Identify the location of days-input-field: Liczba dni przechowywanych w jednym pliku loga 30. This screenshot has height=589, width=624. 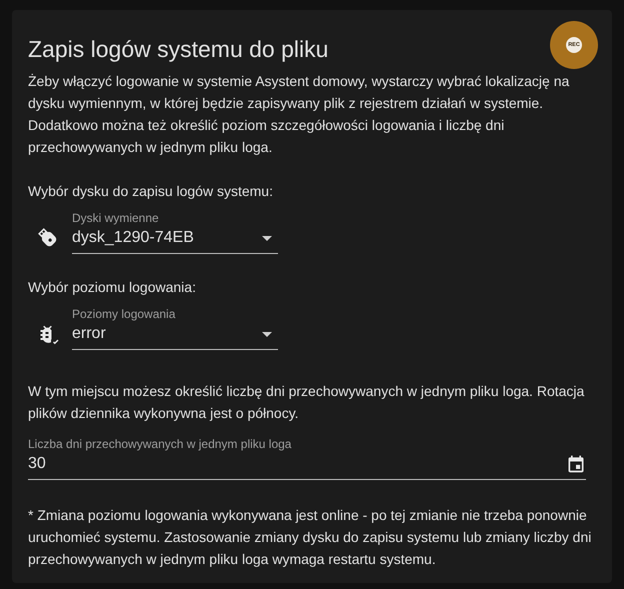
(307, 458).